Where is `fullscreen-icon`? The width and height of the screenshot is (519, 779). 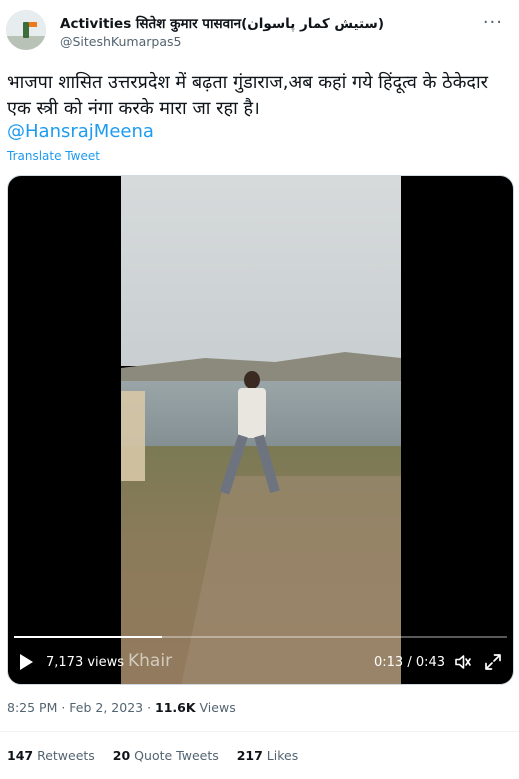 fullscreen-icon is located at coordinates (493, 662).